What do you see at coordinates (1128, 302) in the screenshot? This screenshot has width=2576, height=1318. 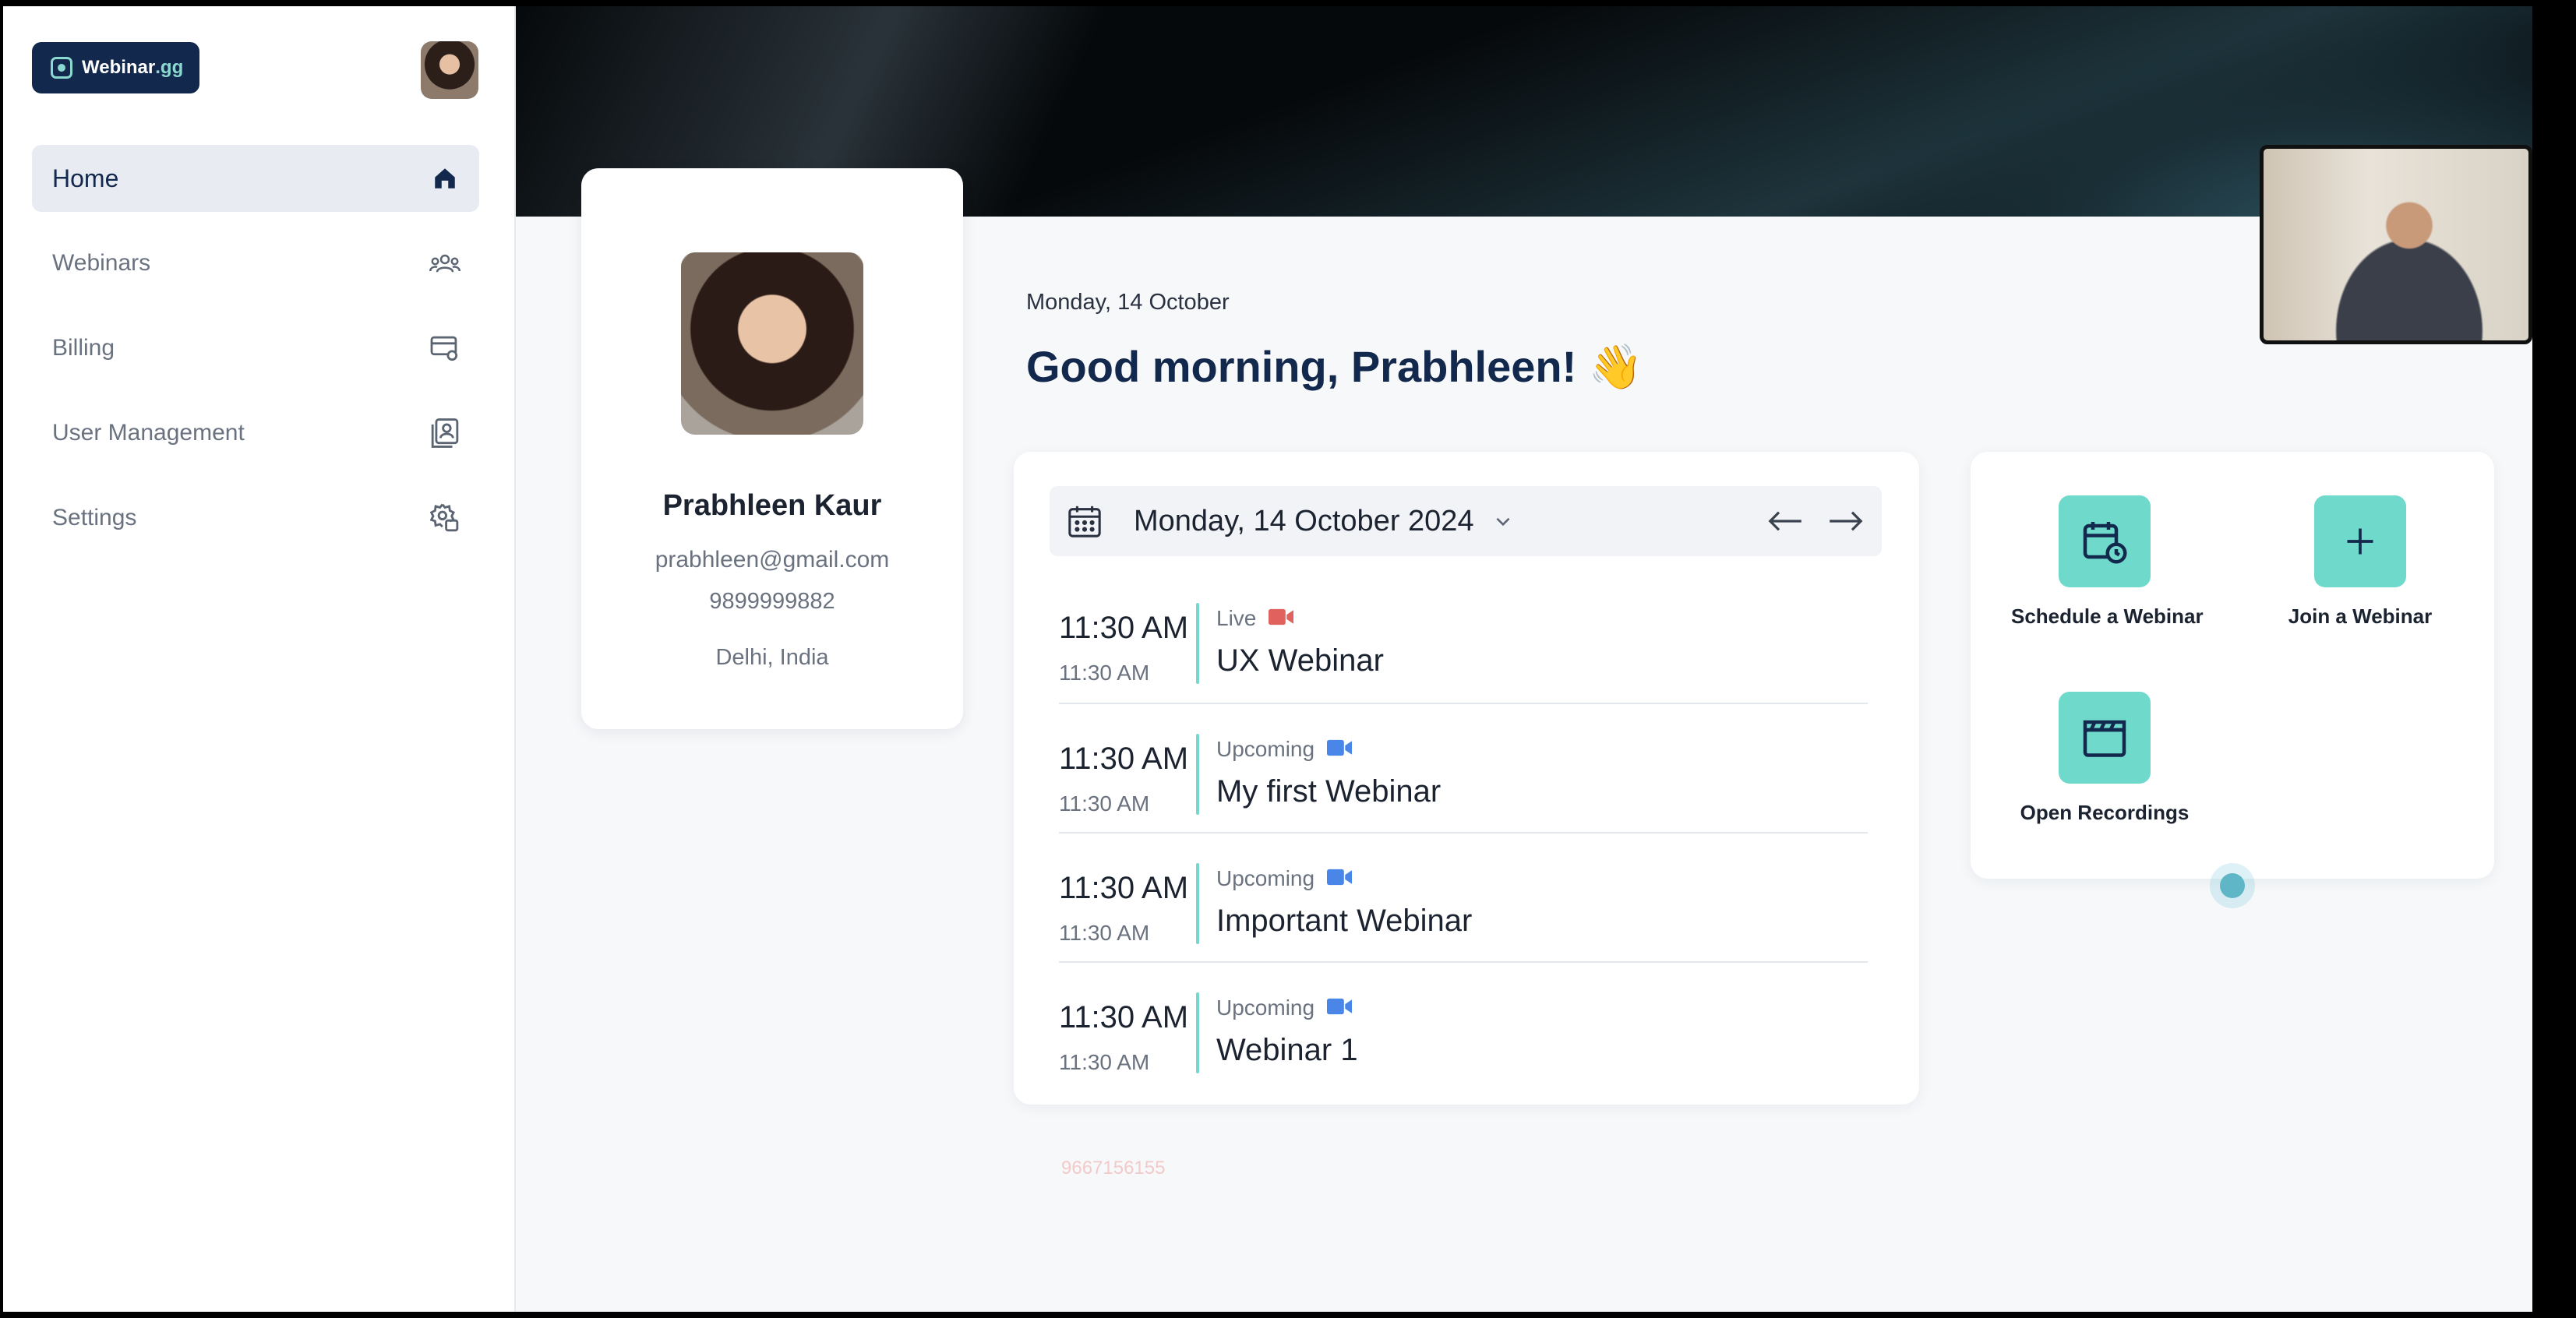 I see `current-date: Monday, 14 October` at bounding box center [1128, 302].